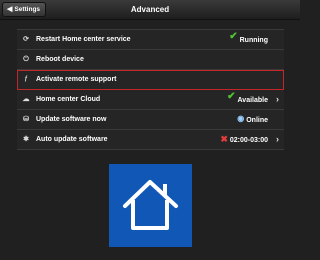  Describe the element at coordinates (244, 139) in the screenshot. I see `status-schedule: ✖ 02:00-03:00` at that location.